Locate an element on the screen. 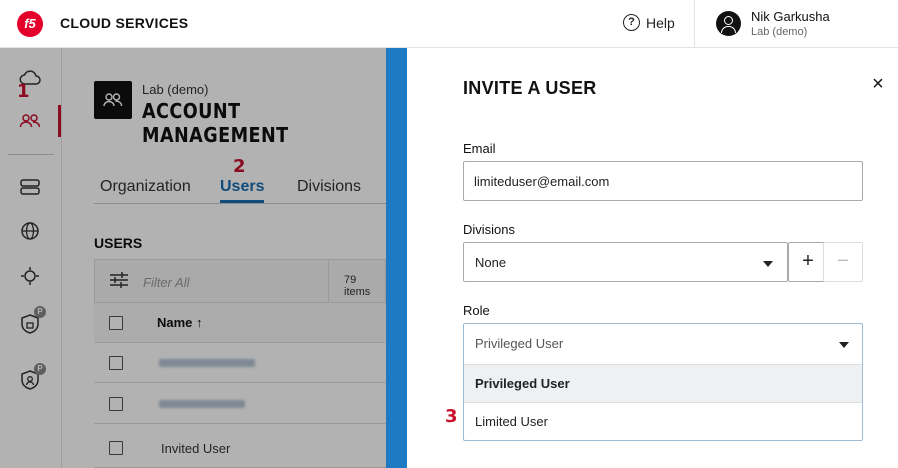  brand-title: CLOUD SERVICES is located at coordinates (124, 23).